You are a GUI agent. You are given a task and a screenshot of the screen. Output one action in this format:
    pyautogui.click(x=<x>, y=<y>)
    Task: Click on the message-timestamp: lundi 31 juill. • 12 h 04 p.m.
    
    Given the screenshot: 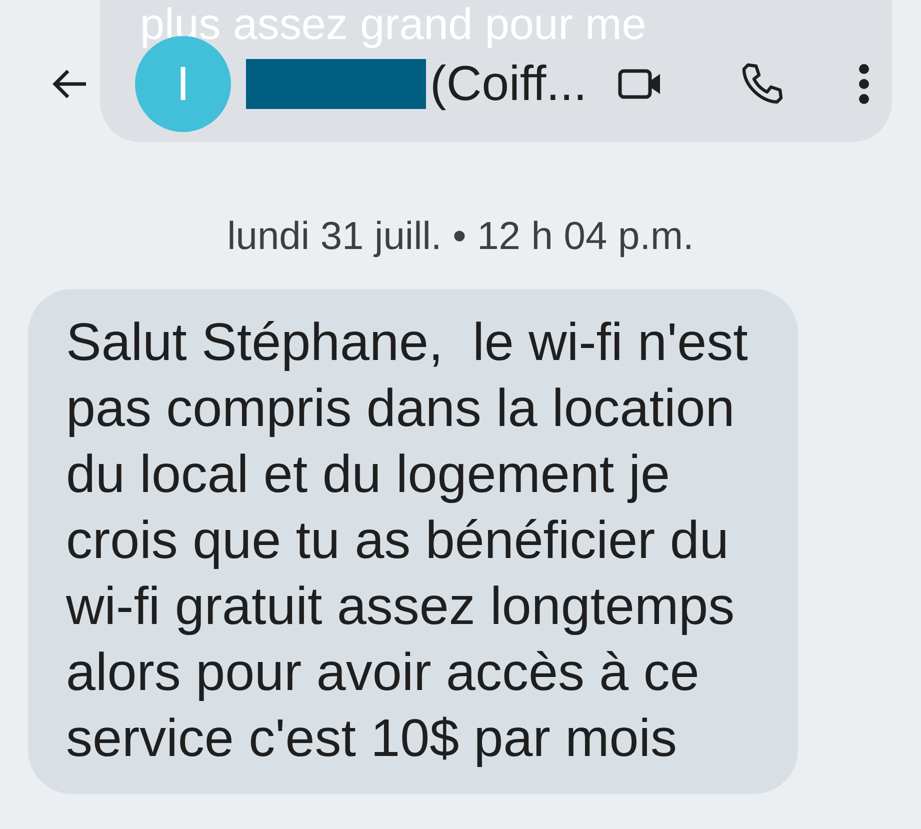 What is the action you would take?
    pyautogui.click(x=460, y=237)
    